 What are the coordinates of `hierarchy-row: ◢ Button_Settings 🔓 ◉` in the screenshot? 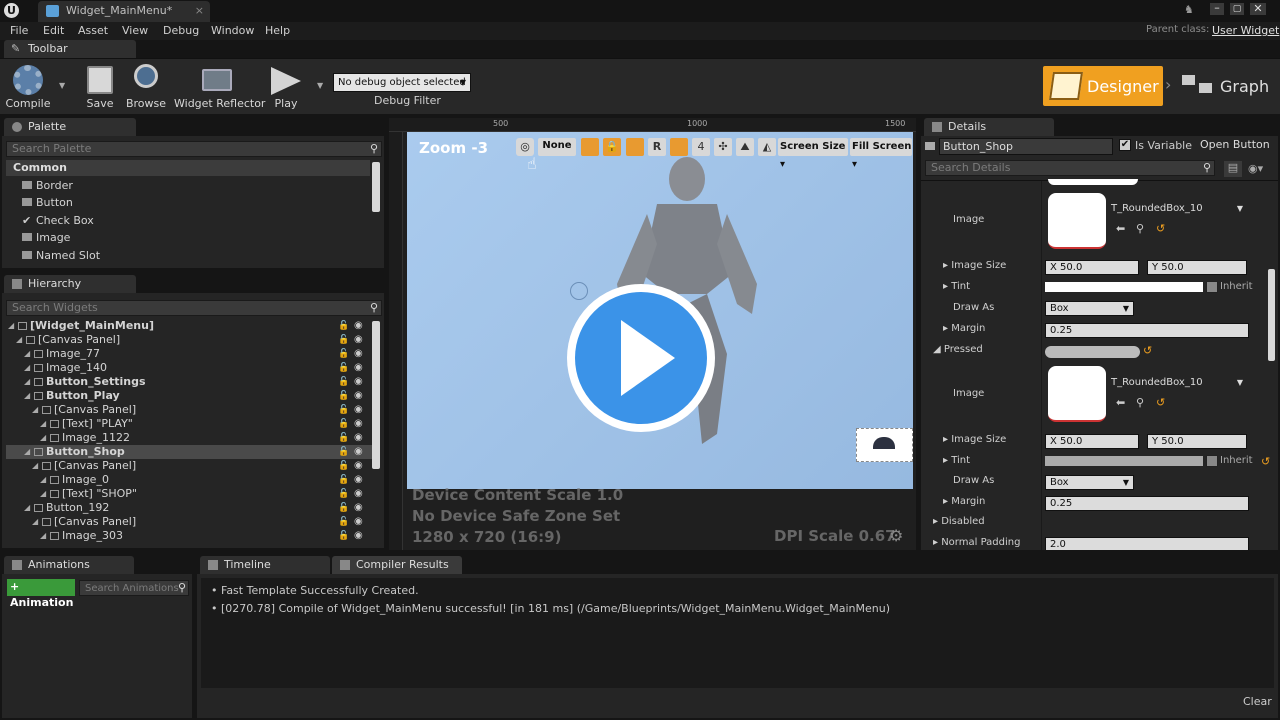 It's located at (189, 382).